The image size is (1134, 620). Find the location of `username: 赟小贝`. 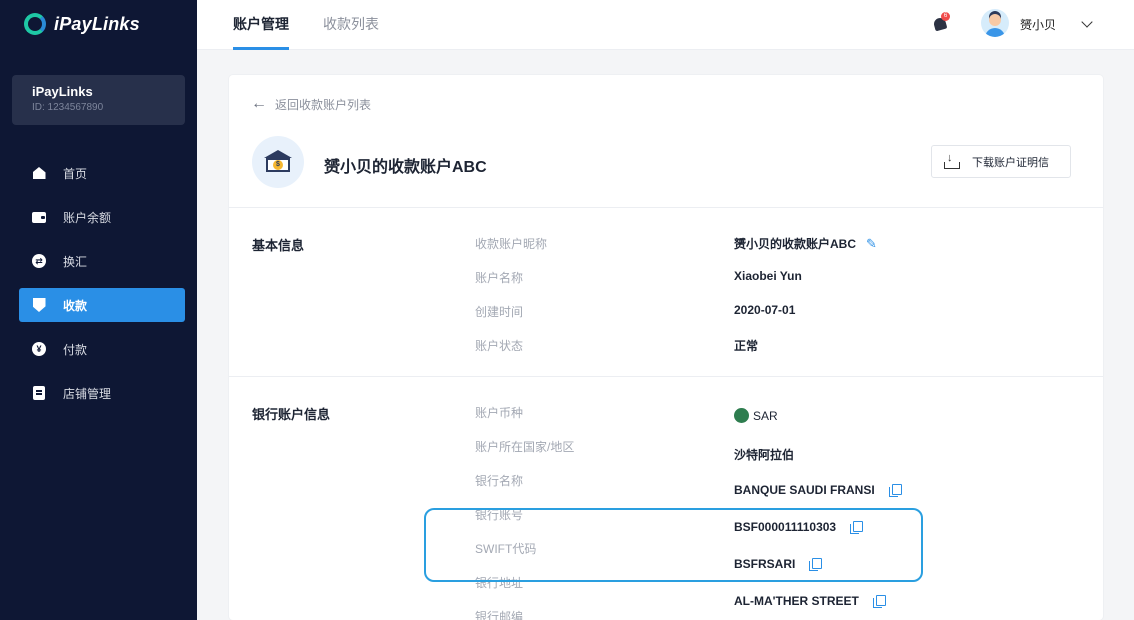

username: 赟小贝 is located at coordinates (1038, 24).